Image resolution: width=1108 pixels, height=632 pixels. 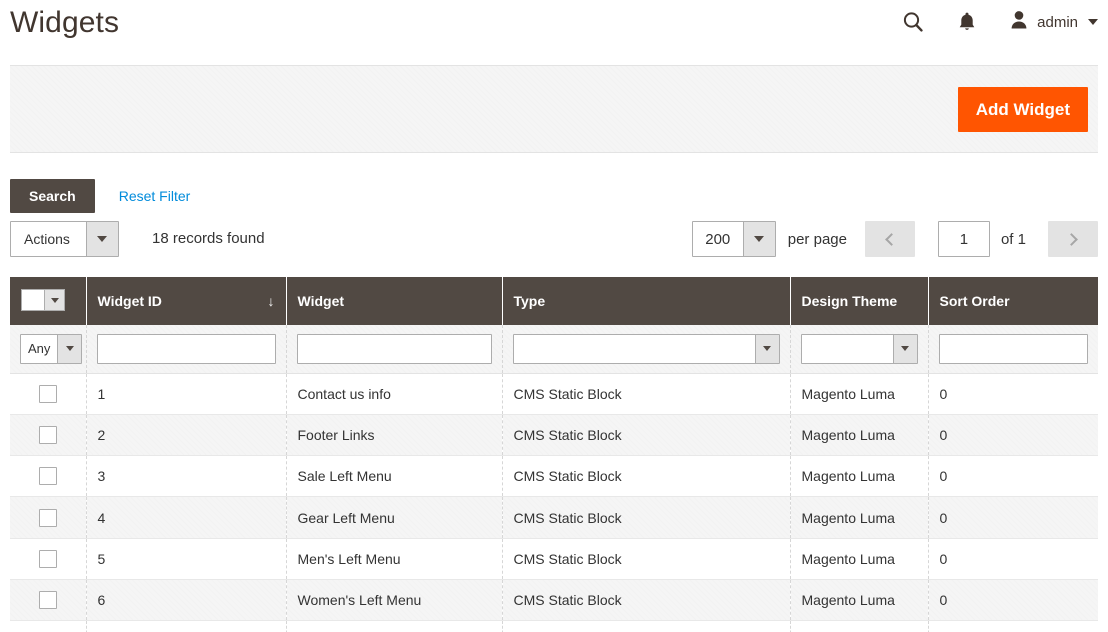 I want to click on search-icon, so click(x=913, y=22).